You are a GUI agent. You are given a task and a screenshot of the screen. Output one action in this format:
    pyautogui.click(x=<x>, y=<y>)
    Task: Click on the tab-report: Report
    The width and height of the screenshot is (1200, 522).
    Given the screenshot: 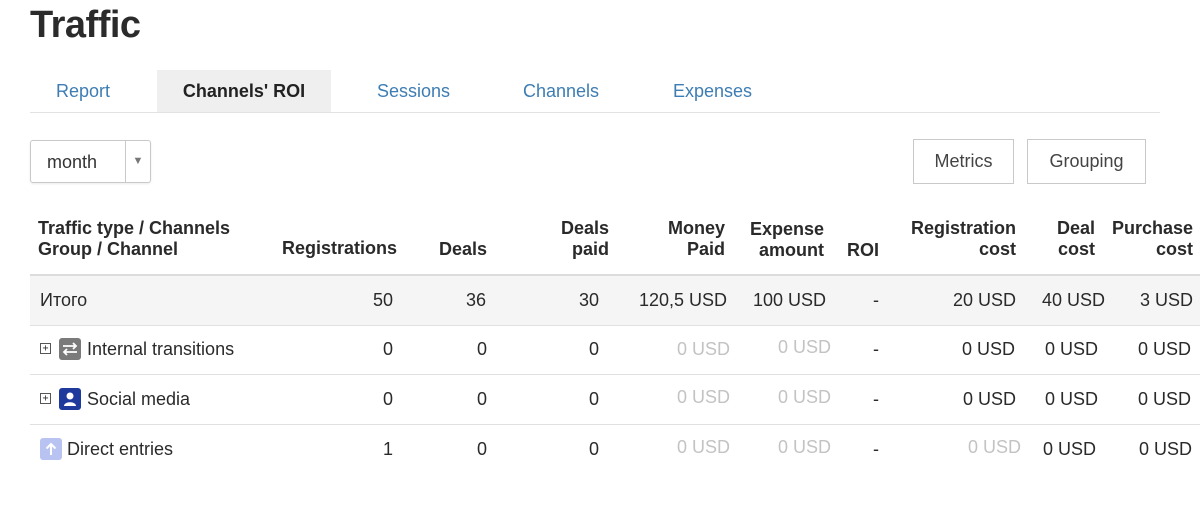 What is the action you would take?
    pyautogui.click(x=83, y=91)
    